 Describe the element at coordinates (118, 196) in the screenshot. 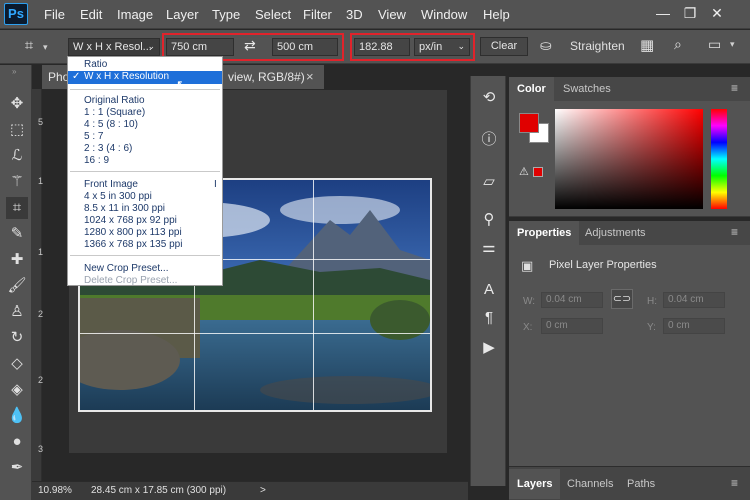

I see `menu-item-preset: 4 x 5 in 300 ppi` at that location.